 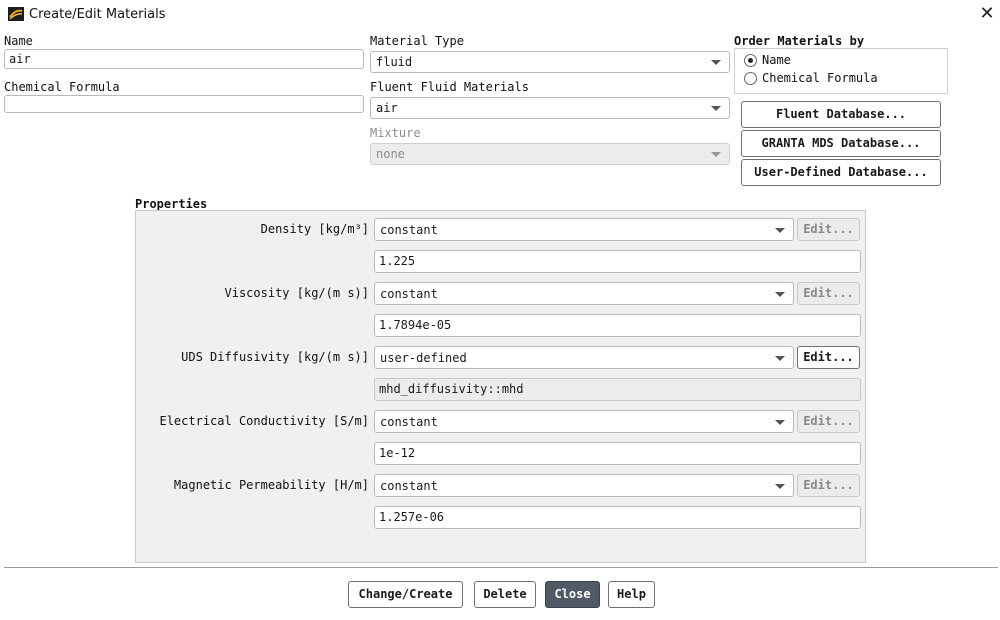 I want to click on density-method-dropdown: constant, so click(x=584, y=229).